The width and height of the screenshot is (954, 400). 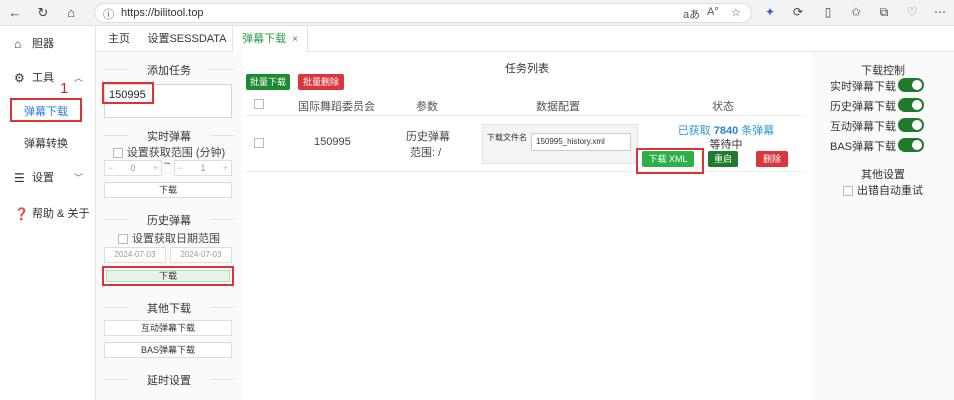 I want to click on batch-delete-button: 批量删除, so click(x=321, y=82).